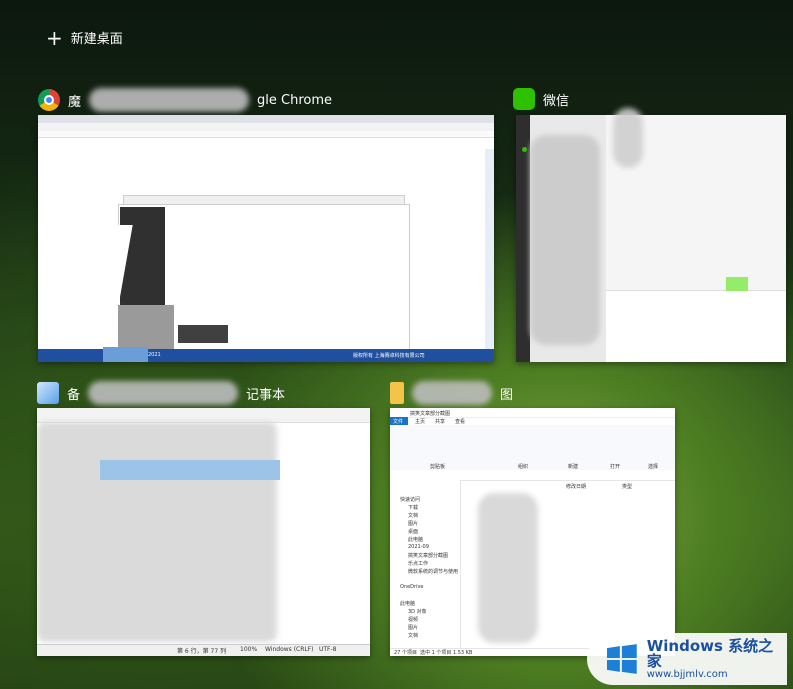  I want to click on nav-this-pc-2: 此电脑, so click(407, 603).